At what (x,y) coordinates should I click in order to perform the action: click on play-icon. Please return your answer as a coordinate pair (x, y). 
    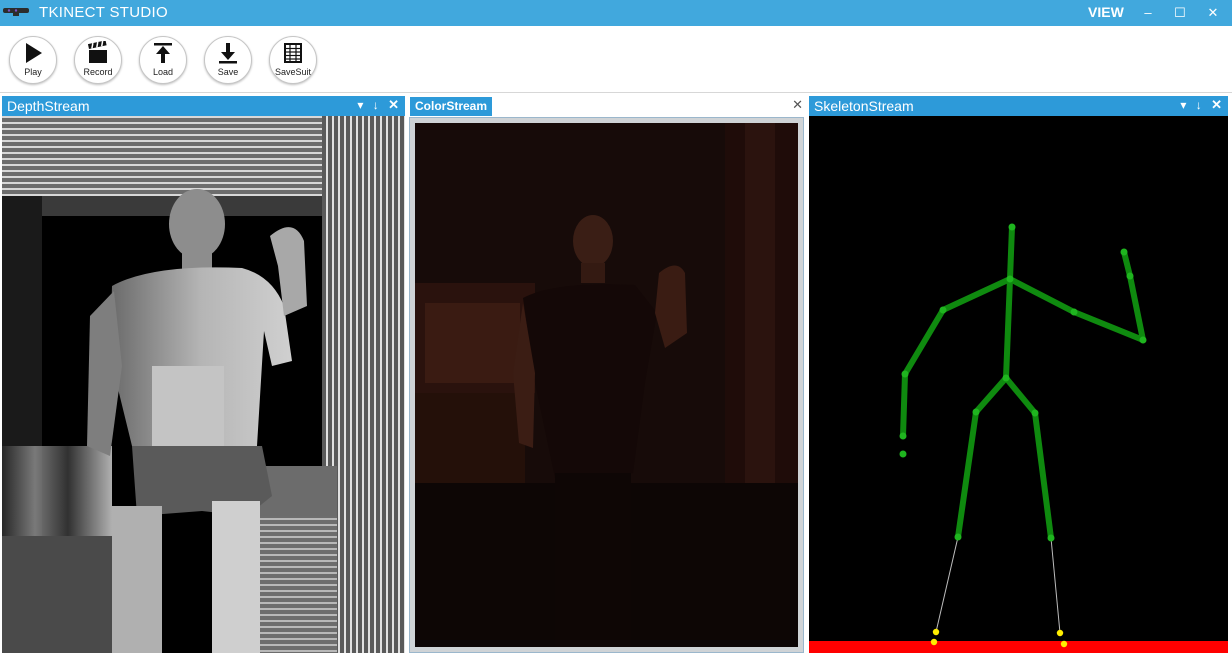
    Looking at the image, I should click on (34, 53).